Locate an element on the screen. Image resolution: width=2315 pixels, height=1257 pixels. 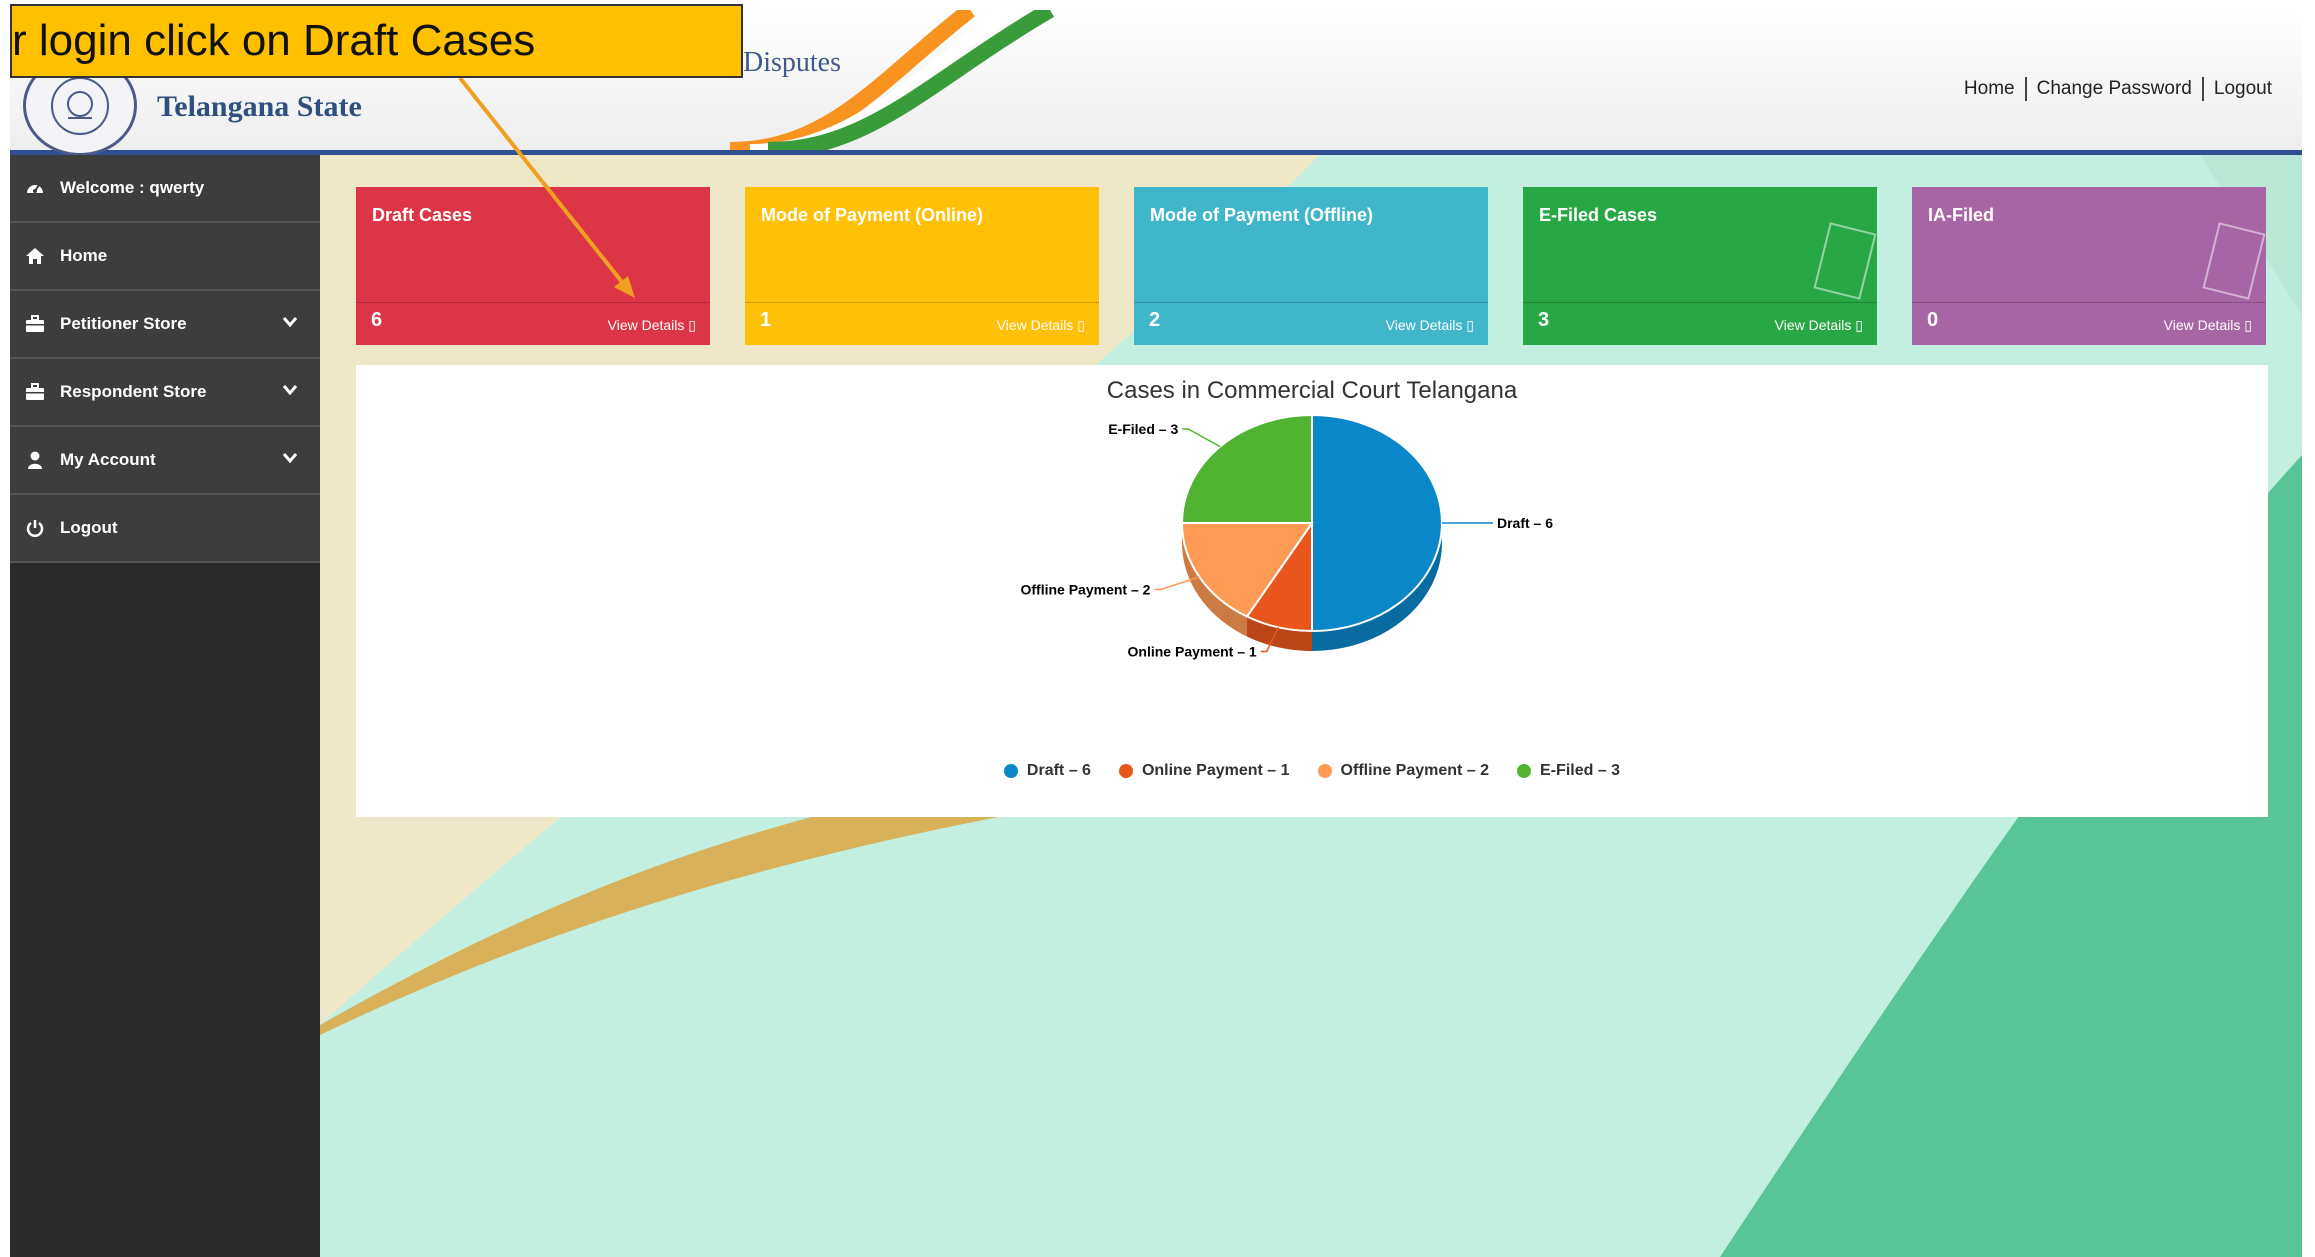
card-count: 6 is located at coordinates (377, 320).